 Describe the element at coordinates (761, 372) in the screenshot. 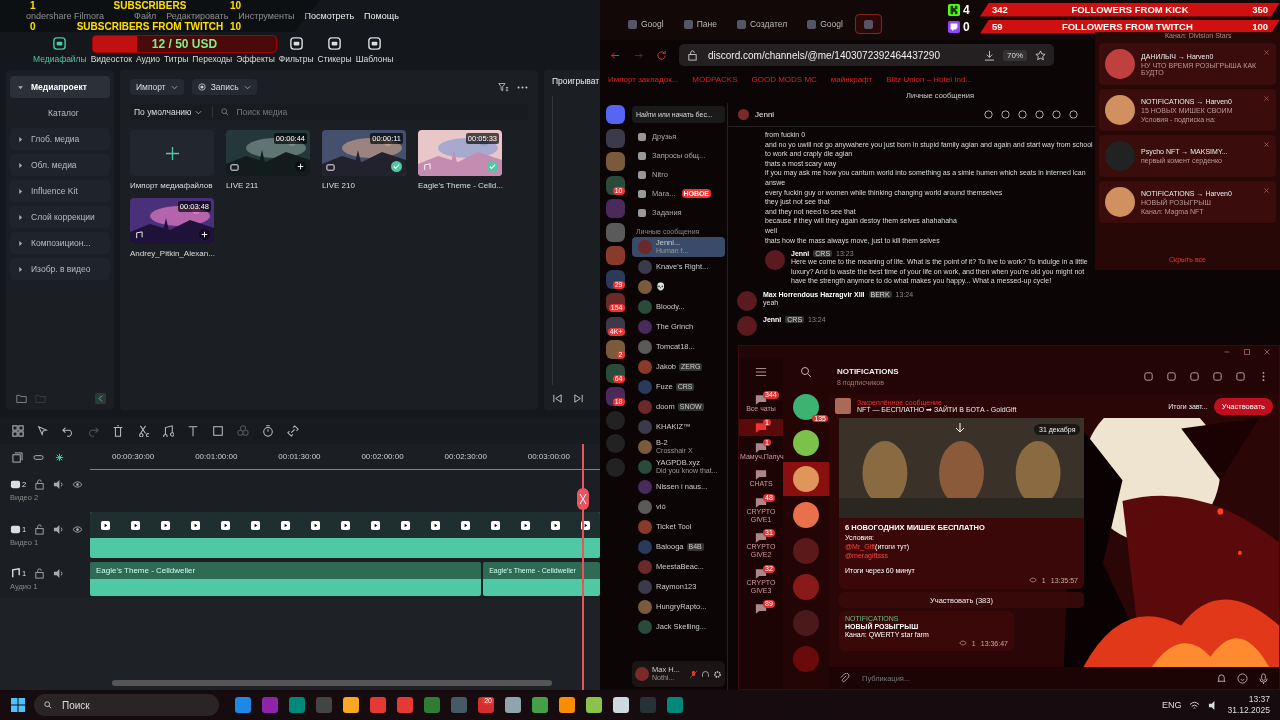

I see `menu-icon` at that location.